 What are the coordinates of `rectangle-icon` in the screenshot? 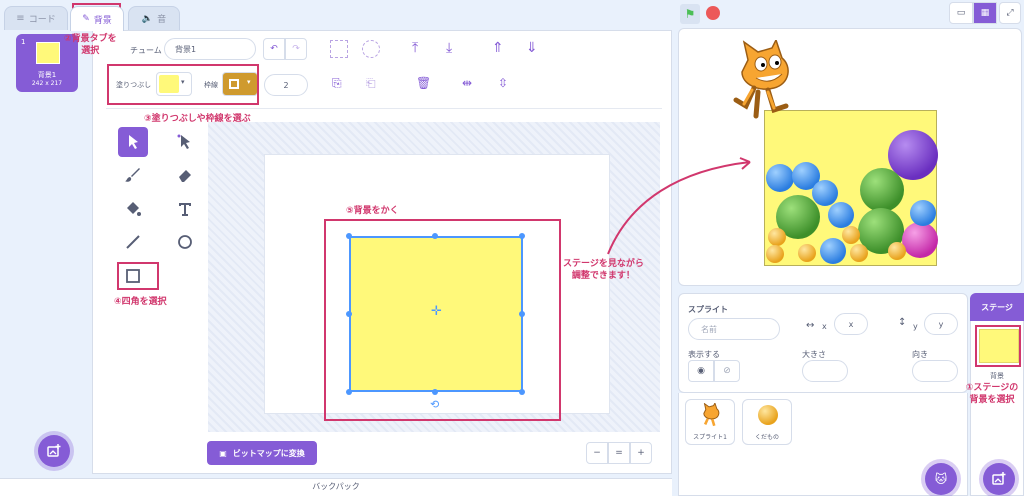 It's located at (133, 276).